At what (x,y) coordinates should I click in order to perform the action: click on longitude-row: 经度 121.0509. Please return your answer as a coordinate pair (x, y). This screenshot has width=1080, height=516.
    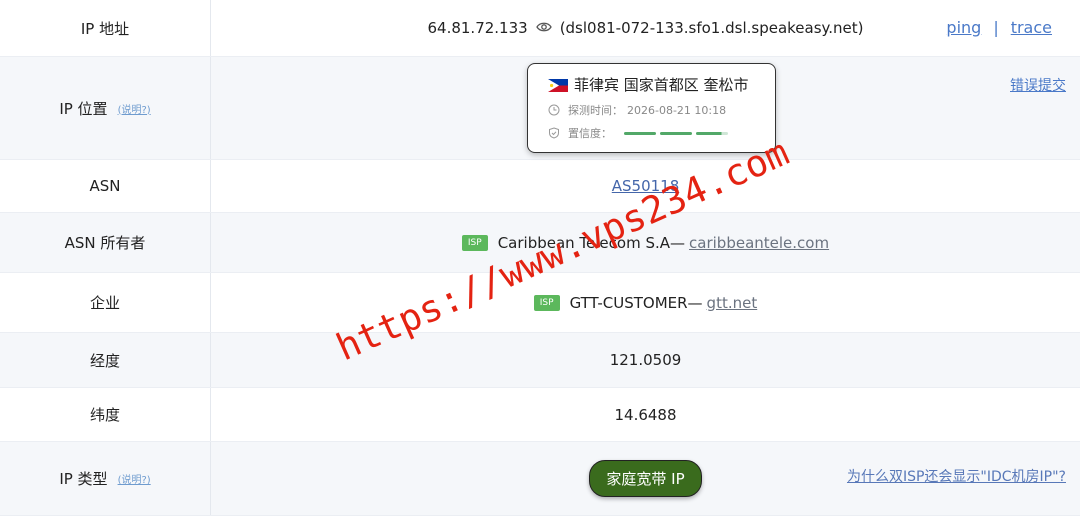
    Looking at the image, I should click on (540, 360).